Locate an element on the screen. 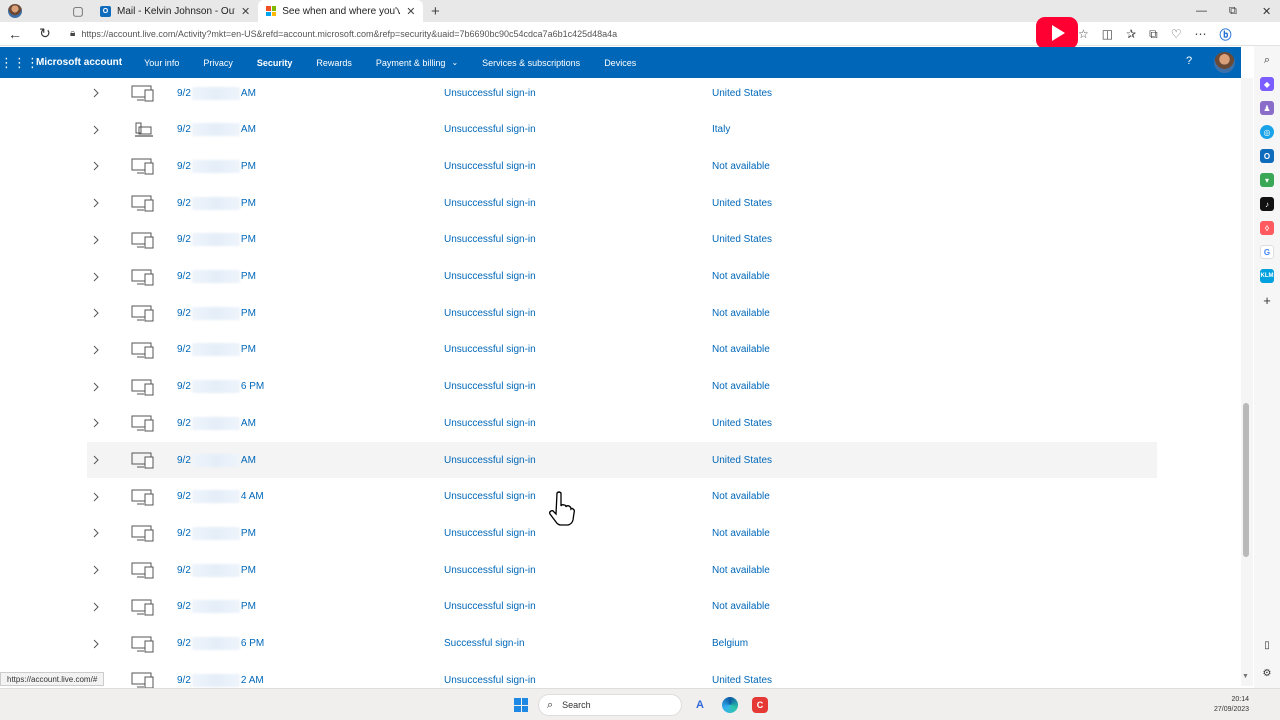  scroll-down-icon: ▼ is located at coordinates (1245, 676).